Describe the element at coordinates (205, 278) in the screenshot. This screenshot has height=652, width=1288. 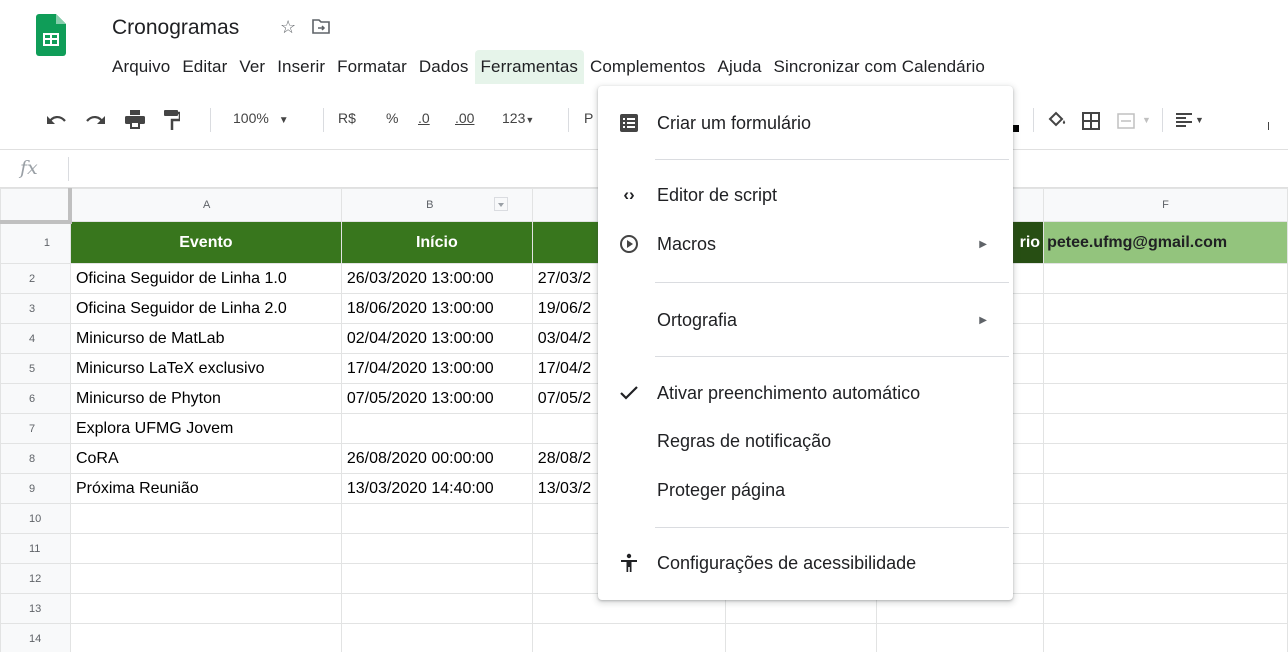
I see `cell: Oficina Seguidor de Linha 1.0` at that location.